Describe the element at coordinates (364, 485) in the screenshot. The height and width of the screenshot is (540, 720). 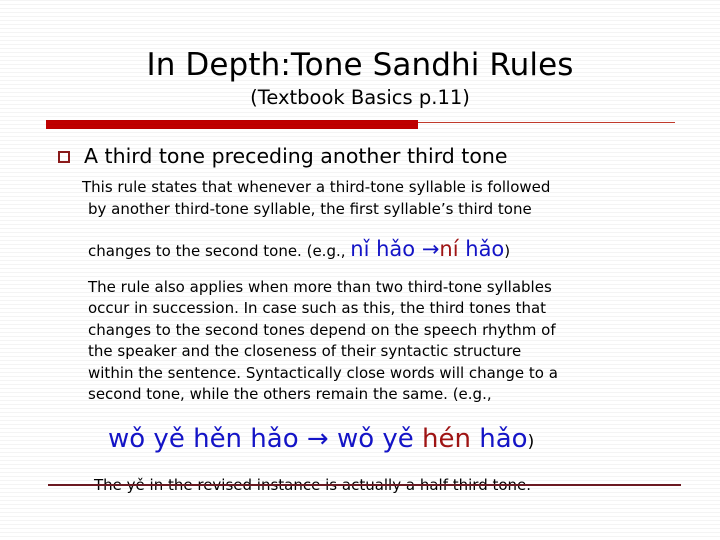
I see `footer-divider` at that location.